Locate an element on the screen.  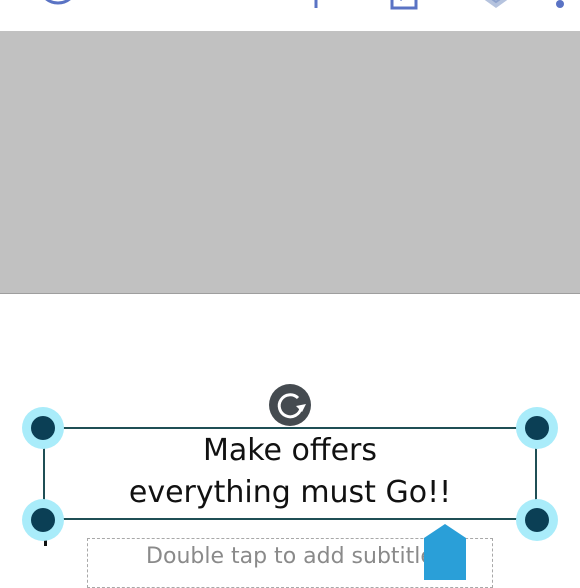
redo-icon is located at coordinates (218, 8).